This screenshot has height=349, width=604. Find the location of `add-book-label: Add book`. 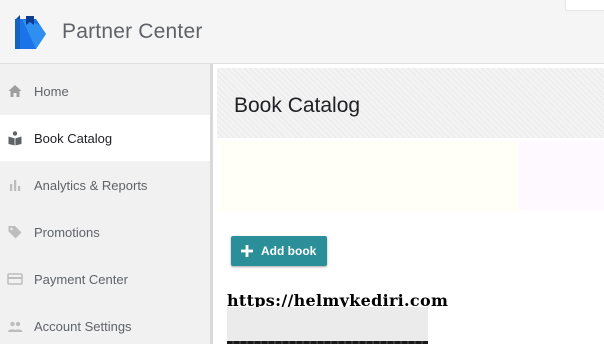

add-book-label: Add book is located at coordinates (289, 251).